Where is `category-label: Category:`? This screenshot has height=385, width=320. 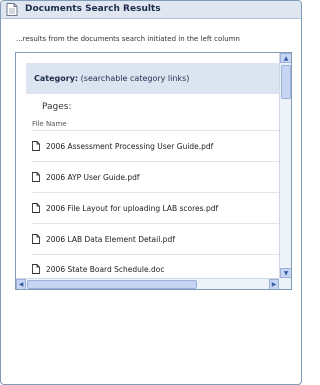 category-label: Category: is located at coordinates (56, 78).